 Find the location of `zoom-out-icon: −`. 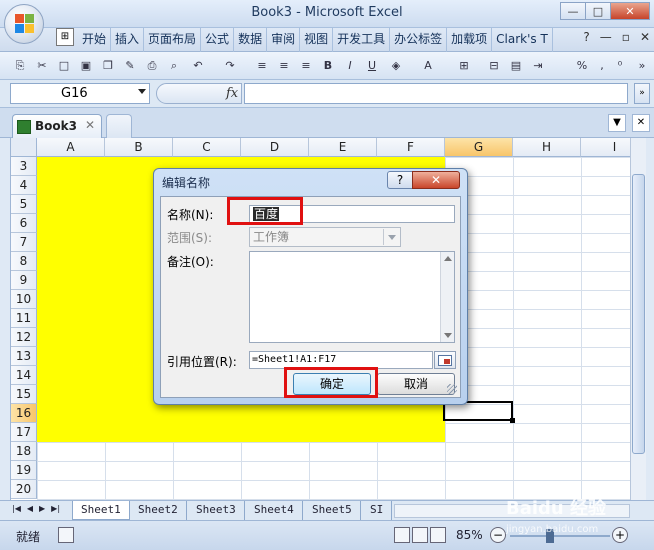

zoom-out-icon: − is located at coordinates (498, 535).